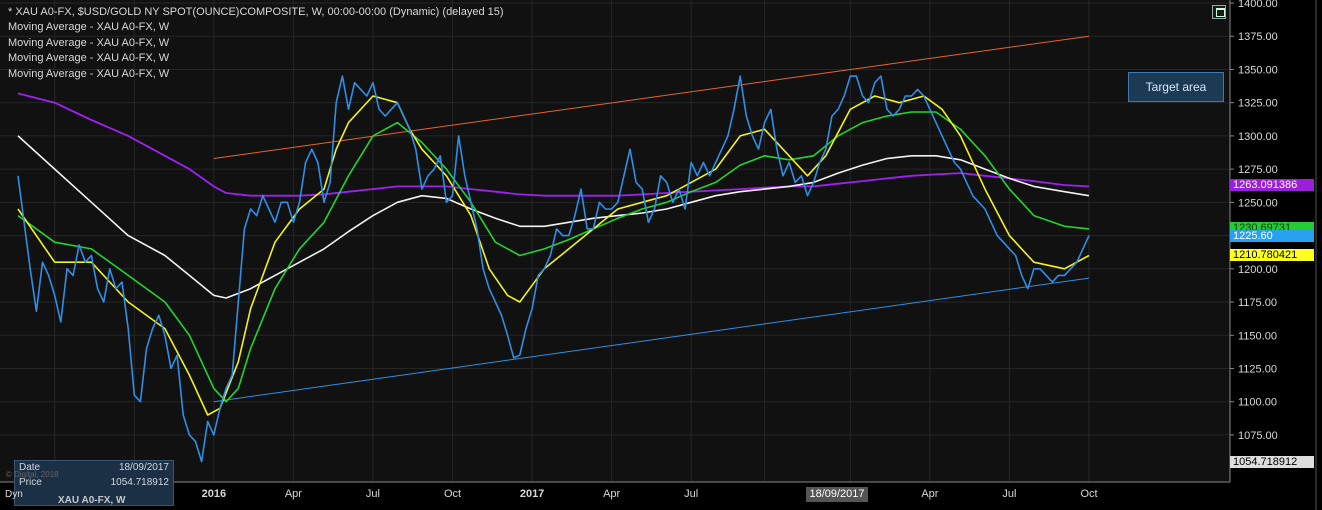  What do you see at coordinates (14, 494) in the screenshot?
I see `dyn-label: Dyn` at bounding box center [14, 494].